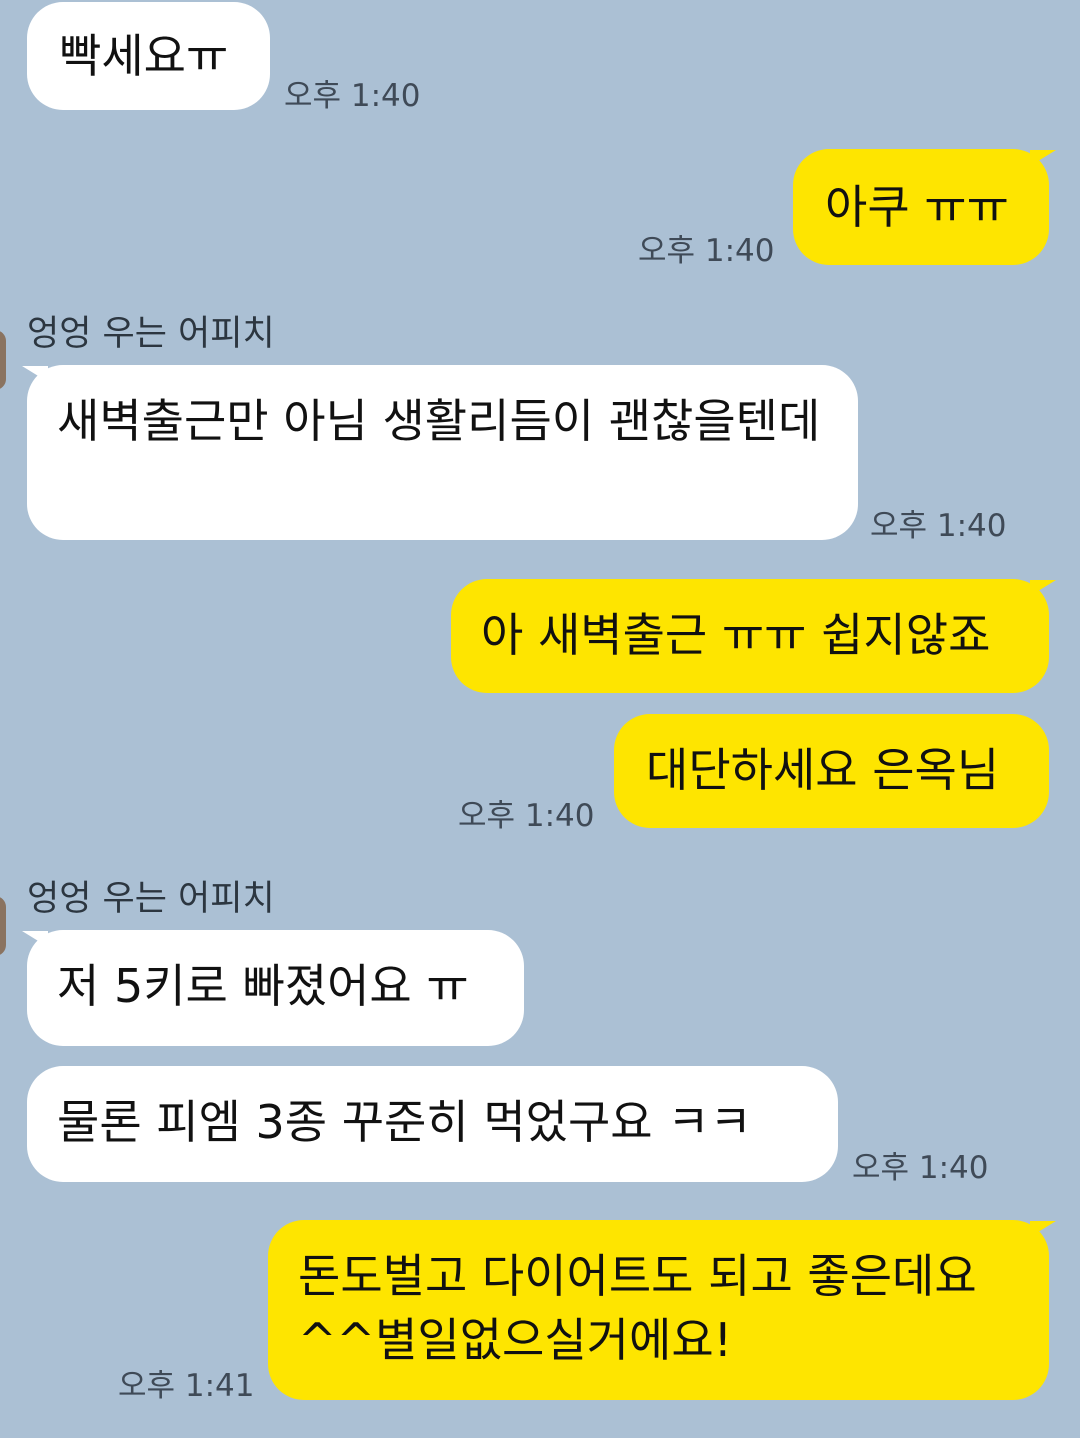 This screenshot has height=1438, width=1080. Describe the element at coordinates (823, 770) in the screenshot. I see `message-text: 대단하세요 은옥님` at that location.